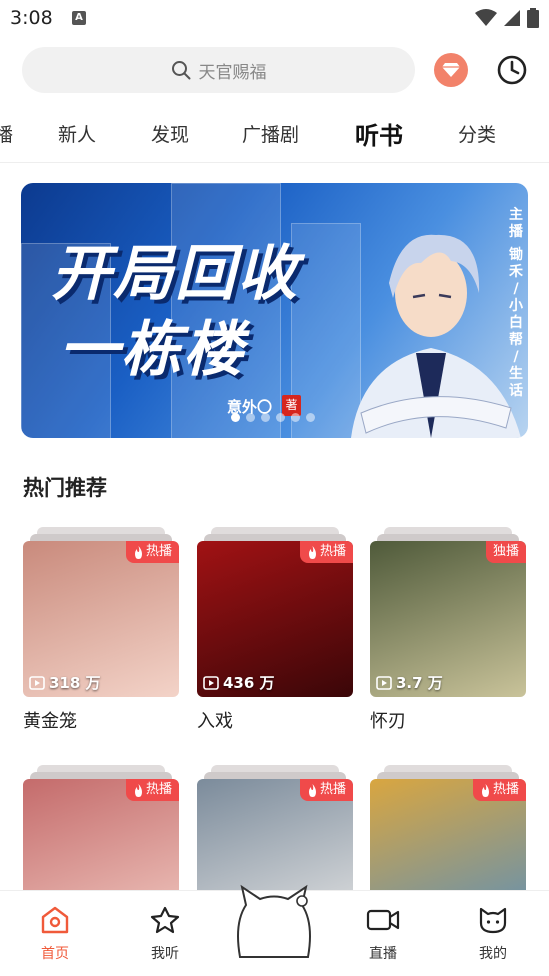  Describe the element at coordinates (493, 920) in the screenshot. I see `profile-icon` at that location.